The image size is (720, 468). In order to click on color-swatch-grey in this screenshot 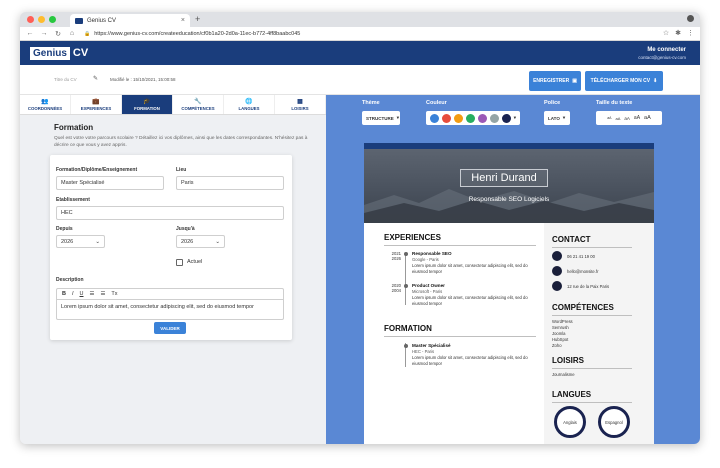, I will do `click(494, 118)`.